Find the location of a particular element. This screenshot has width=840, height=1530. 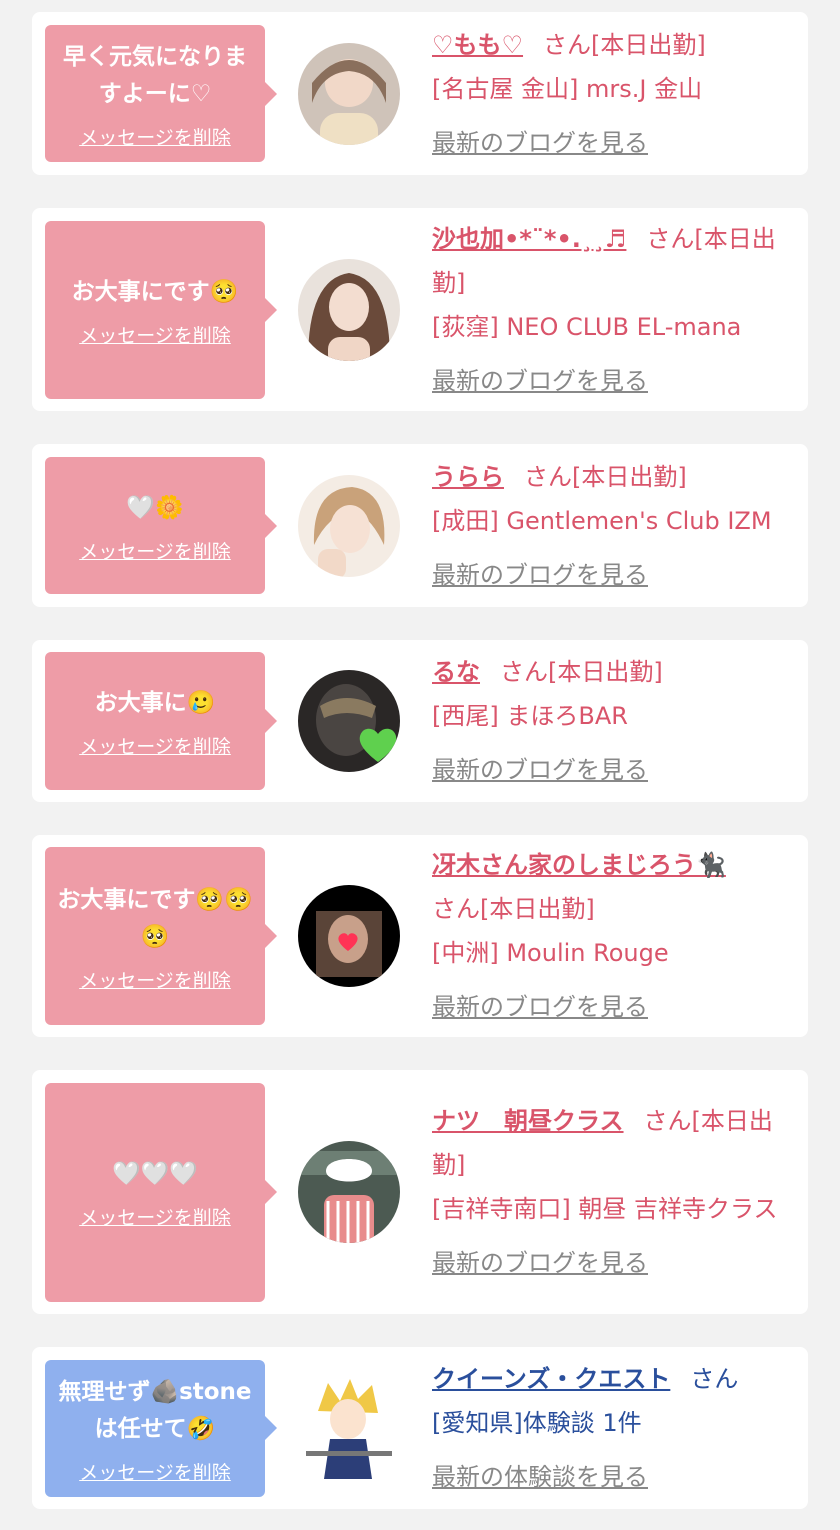

cast-name-link: ♡もも♡ is located at coordinates (477, 45).